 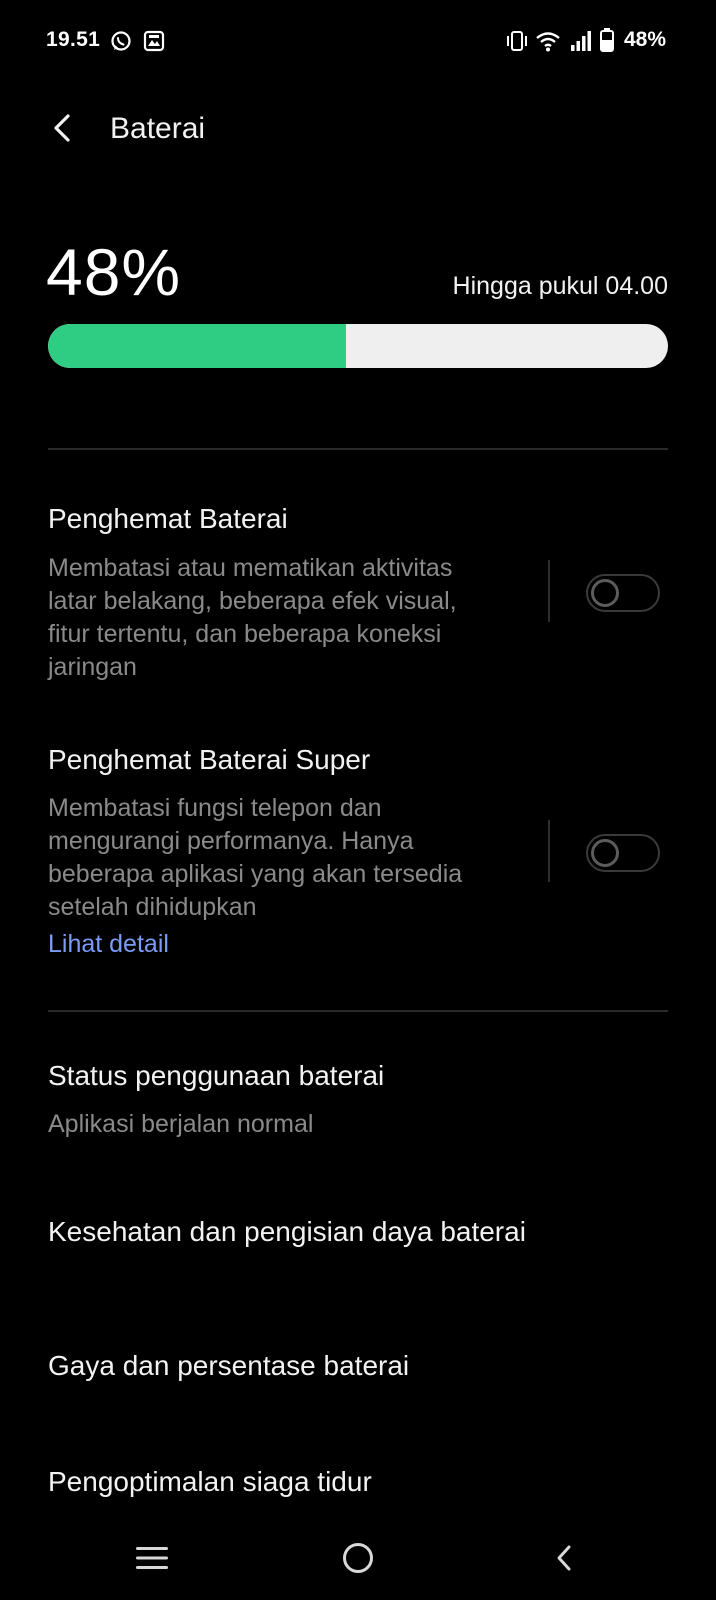 I want to click on home-icon, so click(x=358, y=1560).